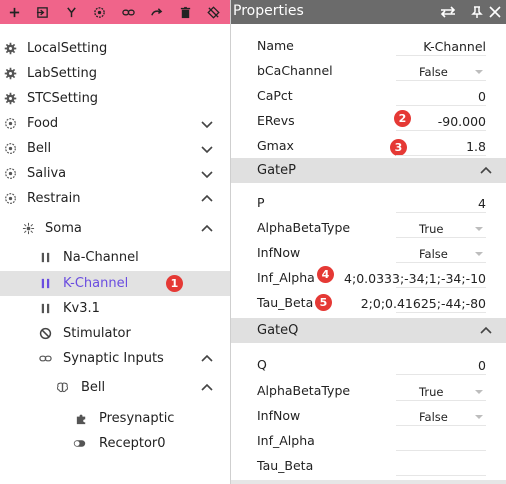 The image size is (506, 484). Describe the element at coordinates (115, 228) in the screenshot. I see `tree-item-soma: Soma` at that location.